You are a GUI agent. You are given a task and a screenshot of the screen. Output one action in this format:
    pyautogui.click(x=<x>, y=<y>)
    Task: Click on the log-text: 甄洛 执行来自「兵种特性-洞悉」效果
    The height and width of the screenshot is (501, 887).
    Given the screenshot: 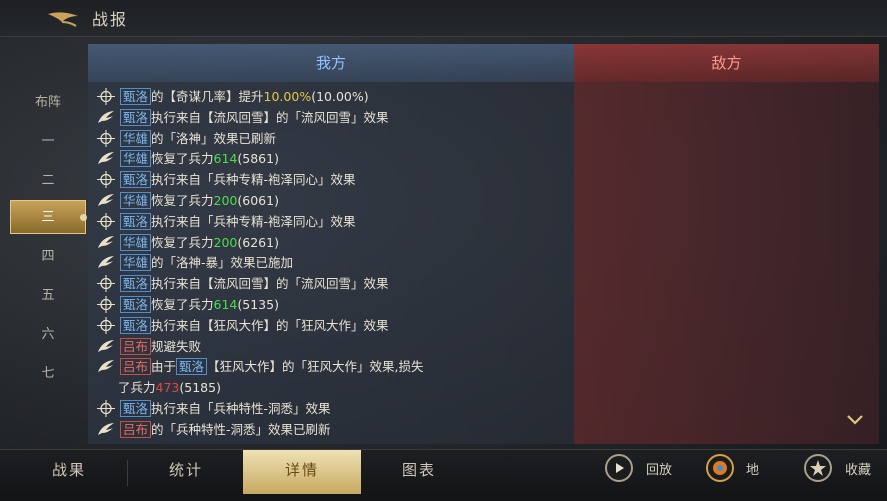 What is the action you would take?
    pyautogui.click(x=225, y=408)
    